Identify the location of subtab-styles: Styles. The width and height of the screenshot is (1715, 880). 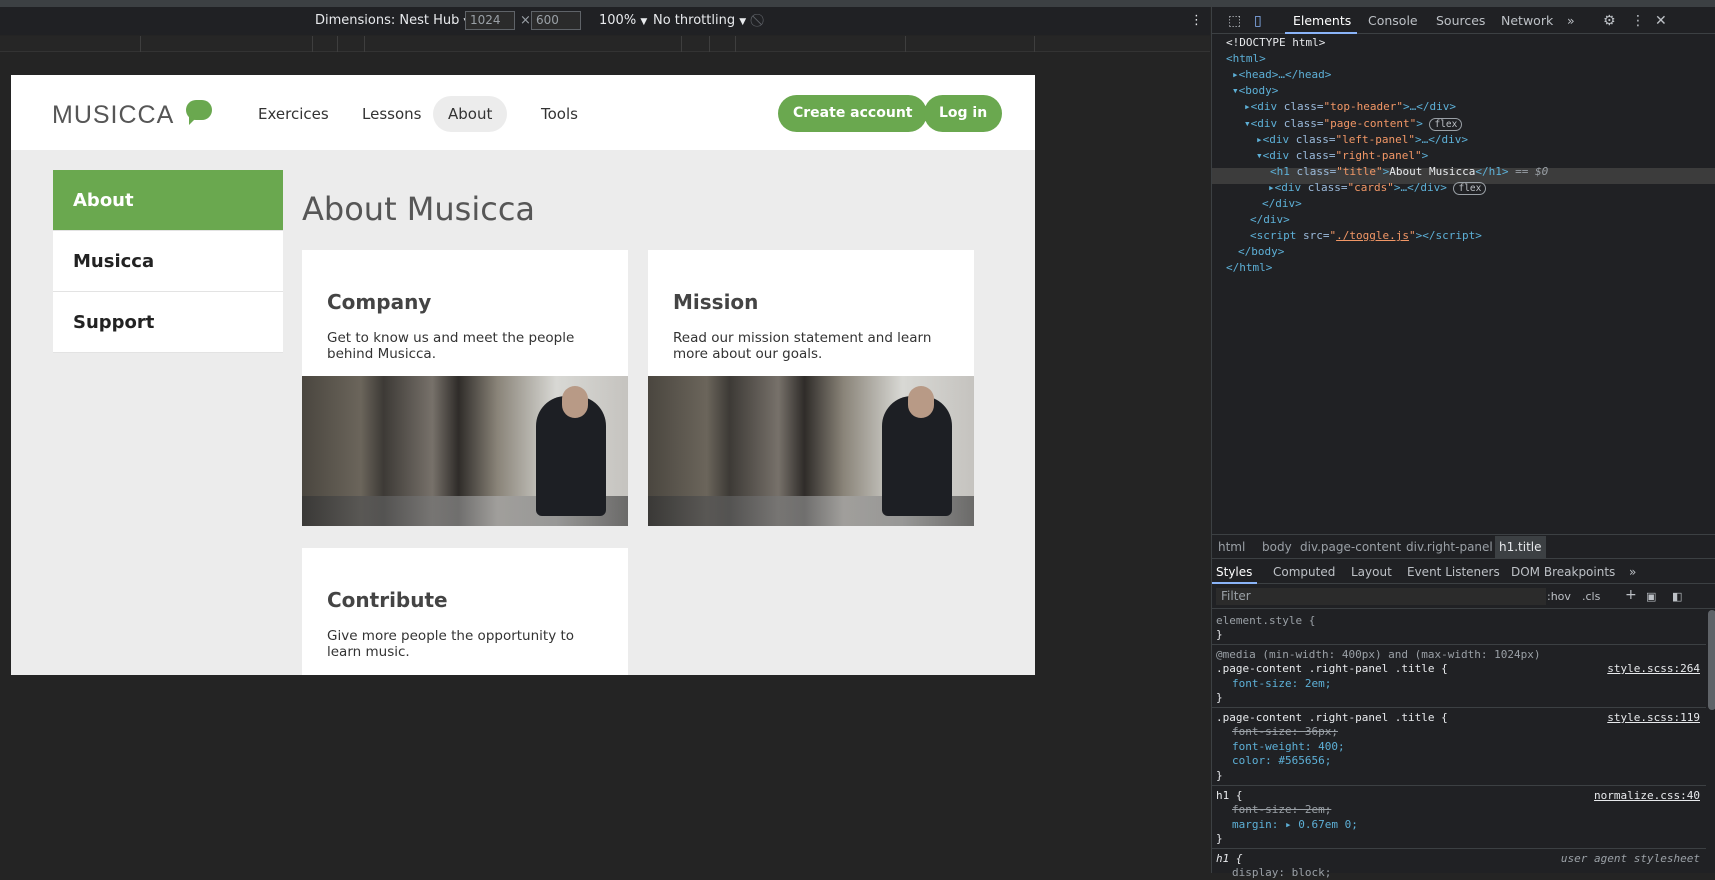
(1234, 572).